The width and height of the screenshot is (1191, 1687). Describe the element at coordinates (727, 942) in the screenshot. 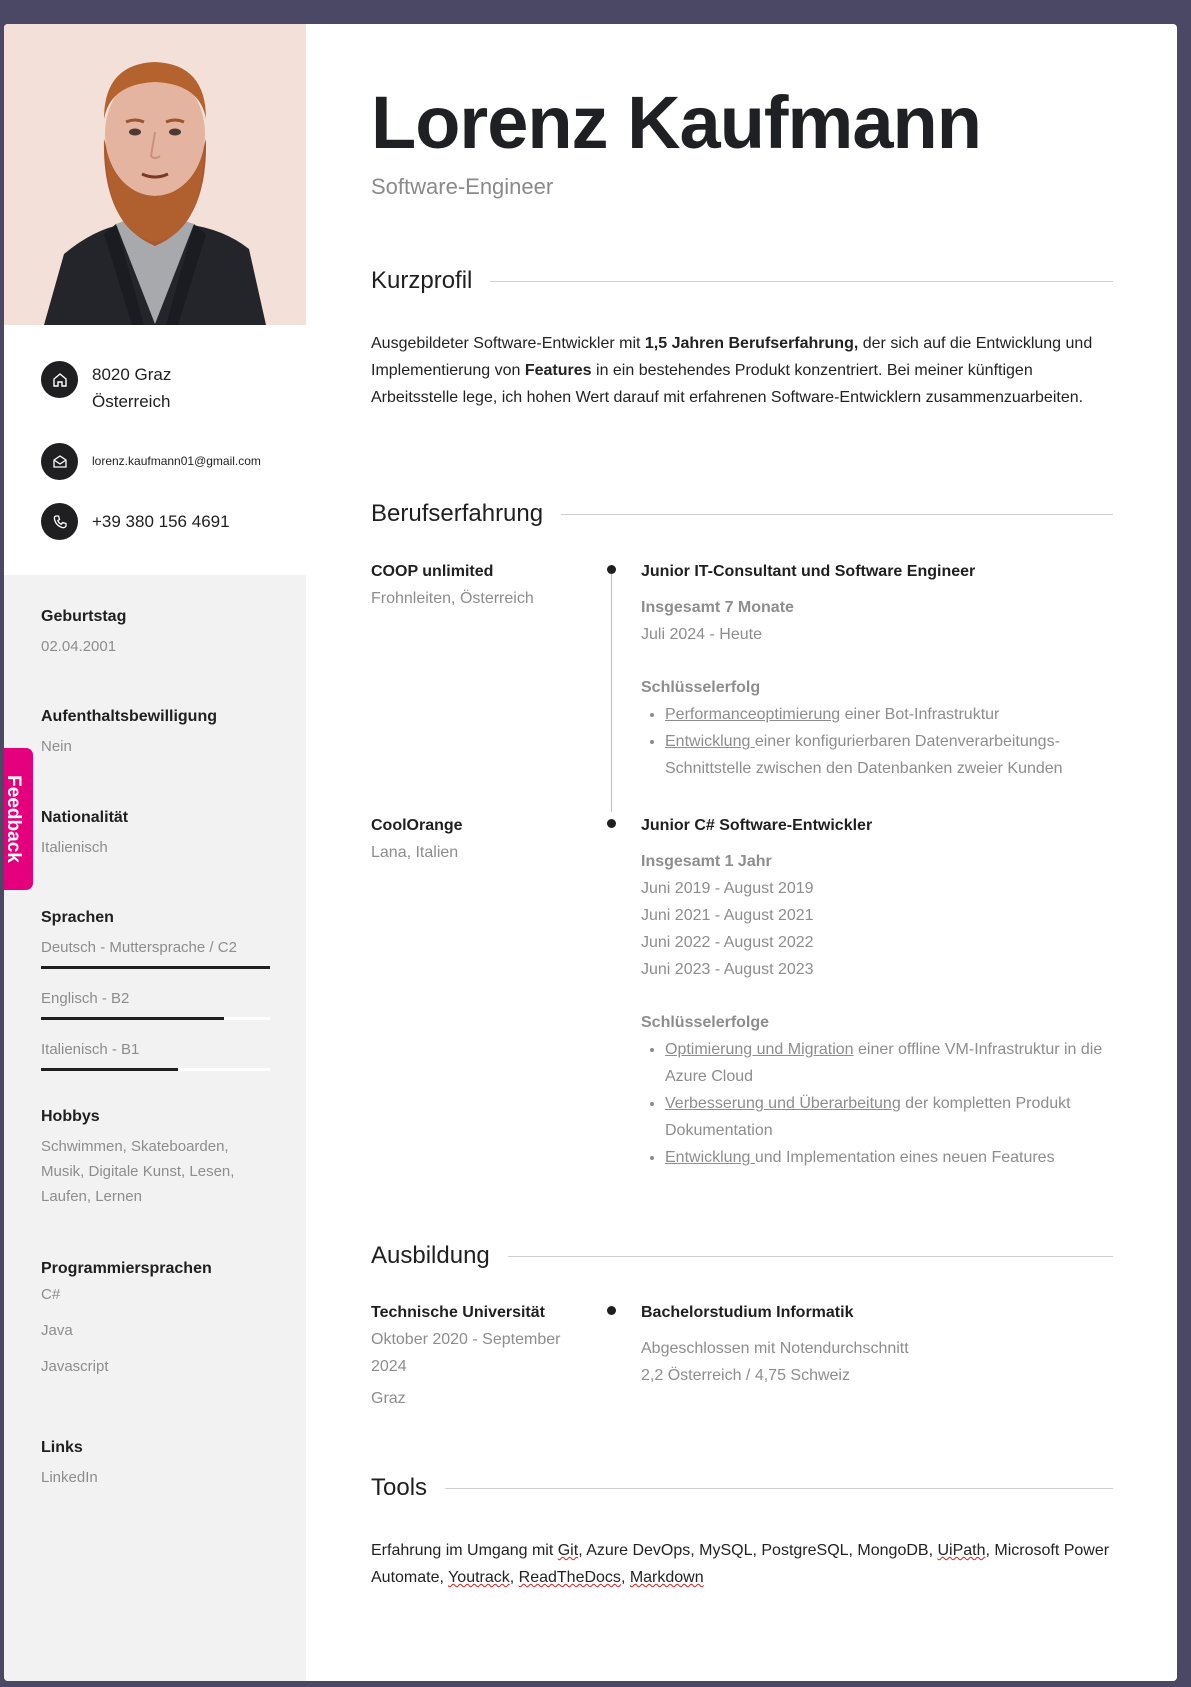

I see `job-date: Juni 2022 - August 2022` at that location.